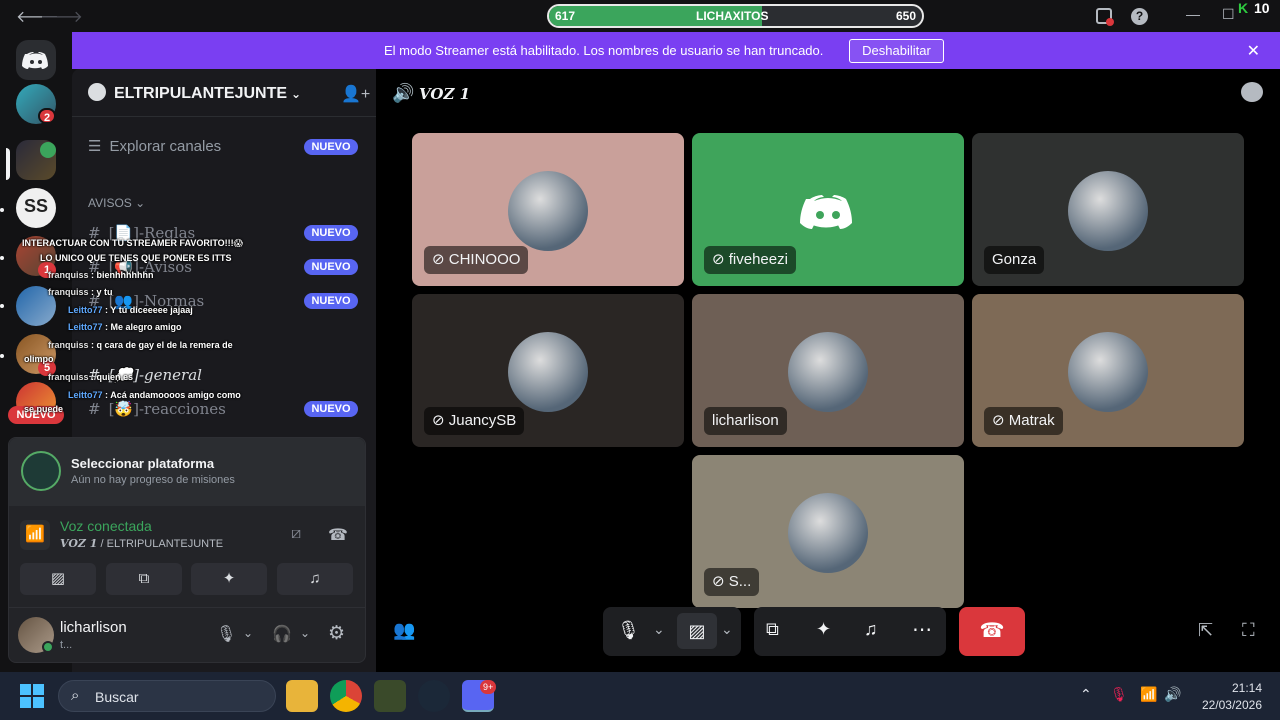 This screenshot has width=1280, height=720. I want to click on mic-off-icon: ⊘, so click(1000, 420).